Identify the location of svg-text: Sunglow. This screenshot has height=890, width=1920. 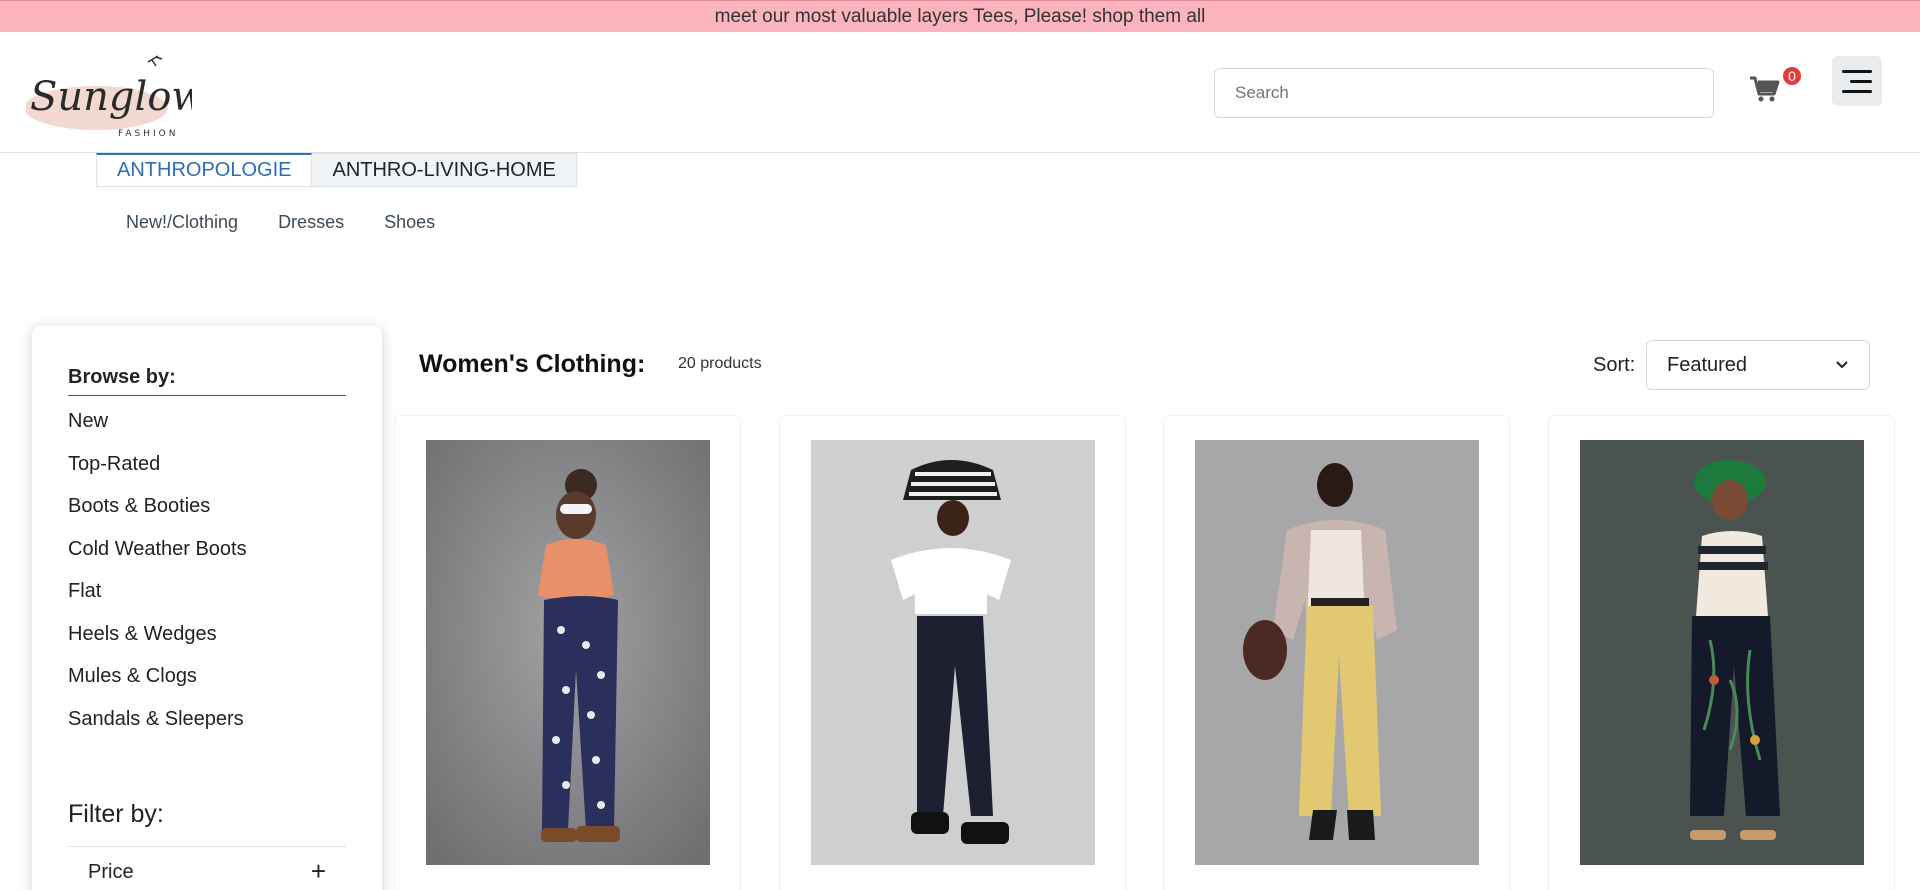
(111, 97).